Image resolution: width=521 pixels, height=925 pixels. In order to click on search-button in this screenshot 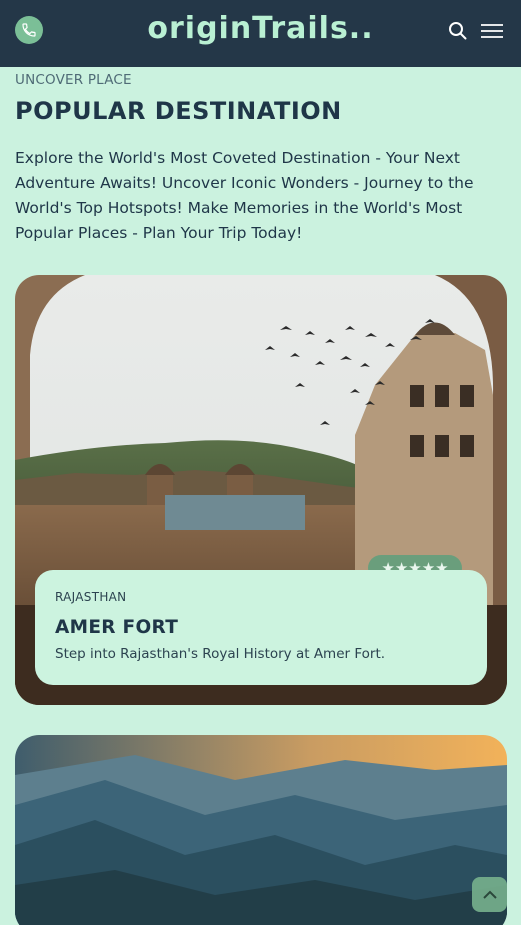, I will do `click(458, 31)`.